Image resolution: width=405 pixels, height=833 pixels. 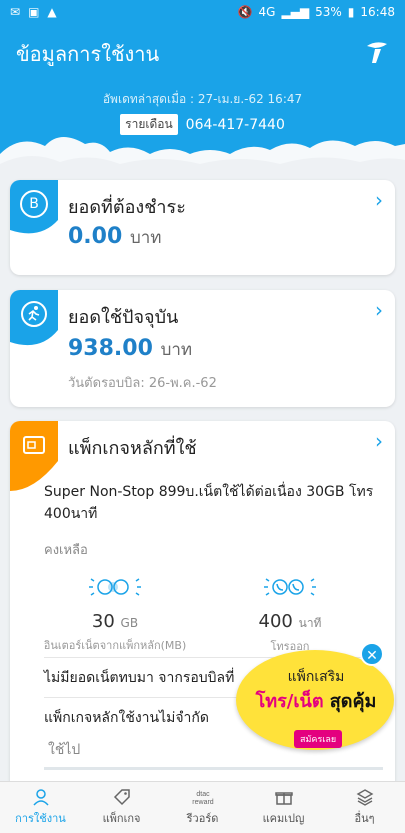 I want to click on running-icon, so click(x=34, y=314).